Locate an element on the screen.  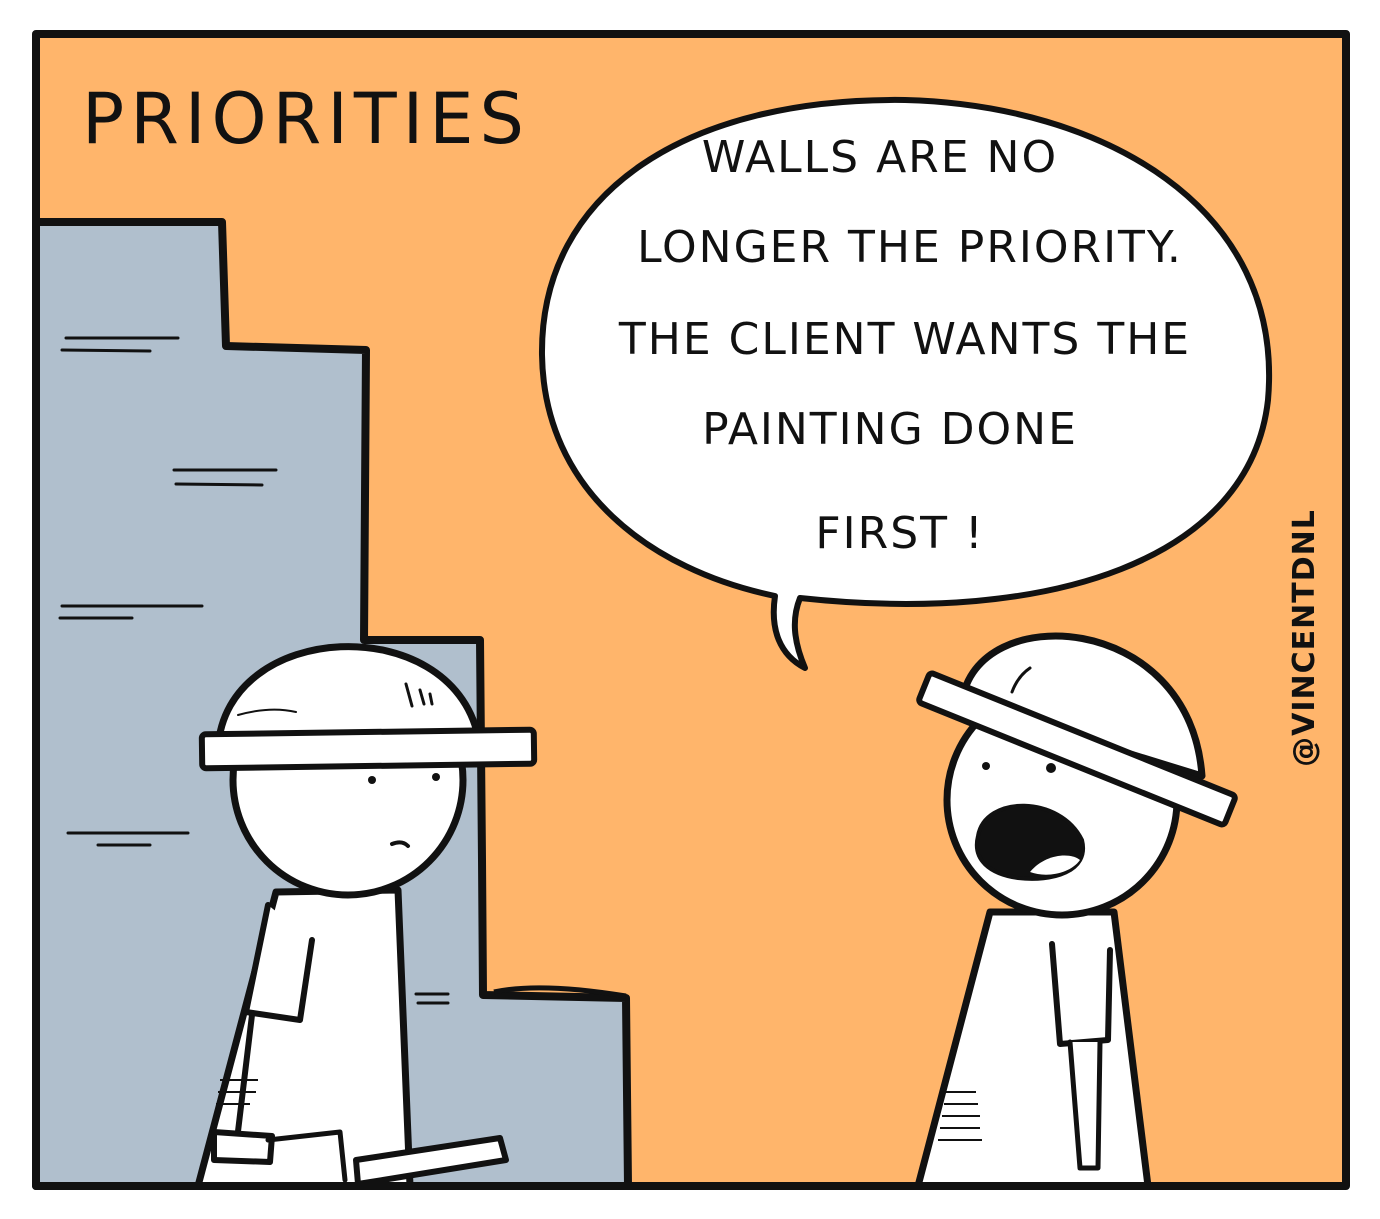
speech-line-2: LONGER THE PRIORITY. is located at coordinates (910, 247).